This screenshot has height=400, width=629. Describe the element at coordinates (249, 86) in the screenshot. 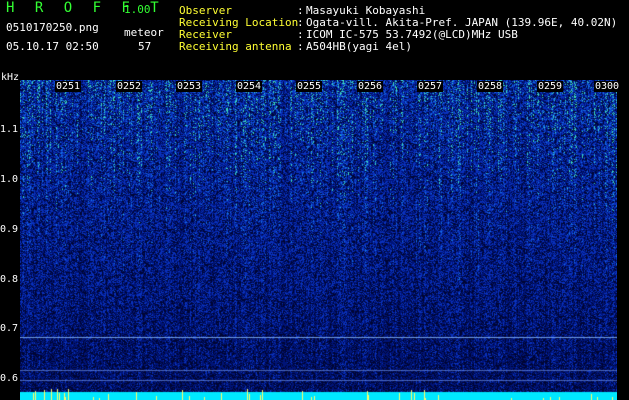

I see `x-tick-label: 0254` at that location.